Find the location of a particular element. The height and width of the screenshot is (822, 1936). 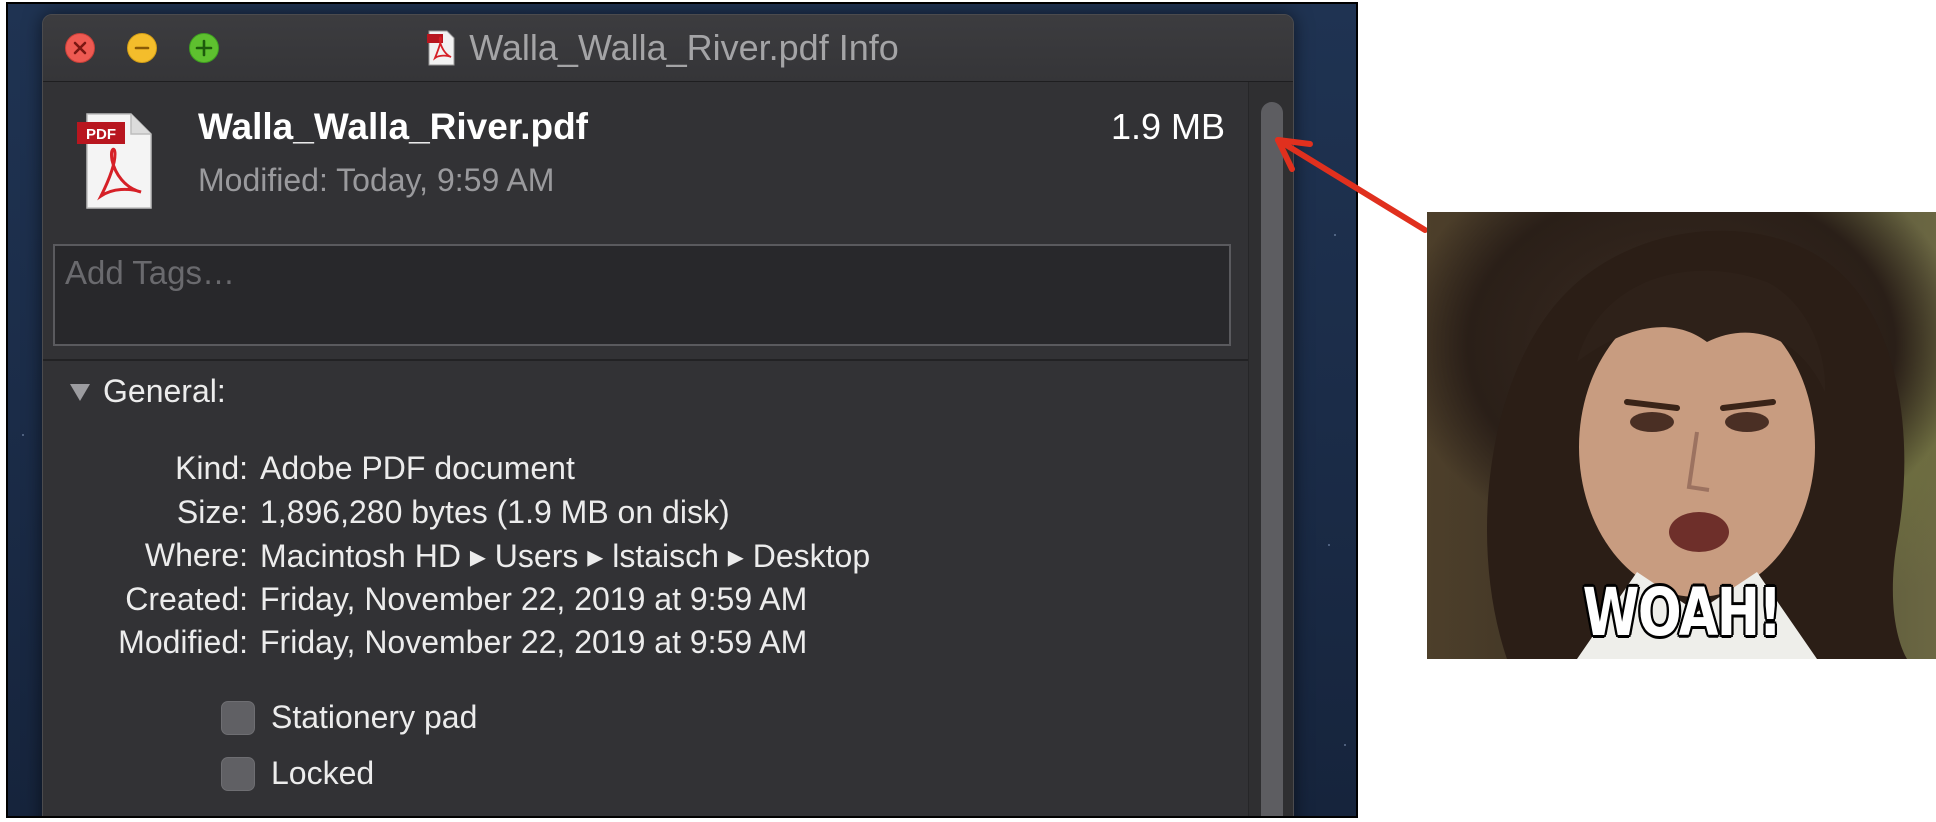

file-name: Walla_Walla_River.pdf is located at coordinates (393, 126).